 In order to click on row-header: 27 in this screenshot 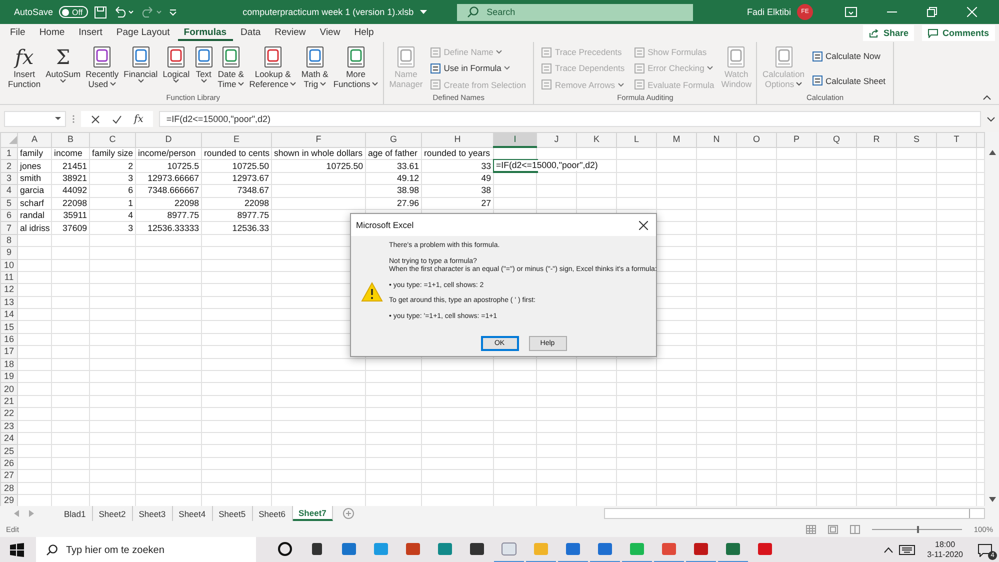, I will do `click(9, 476)`.